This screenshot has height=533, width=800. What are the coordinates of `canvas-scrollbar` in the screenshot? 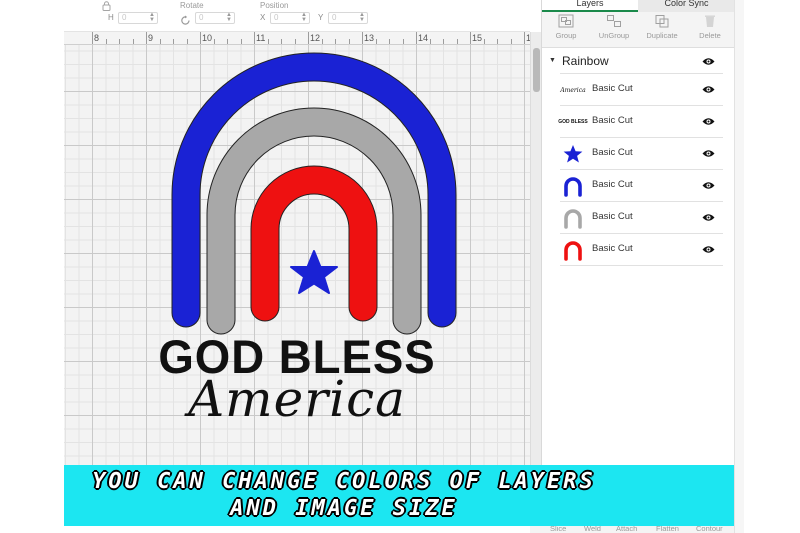 It's located at (535, 248).